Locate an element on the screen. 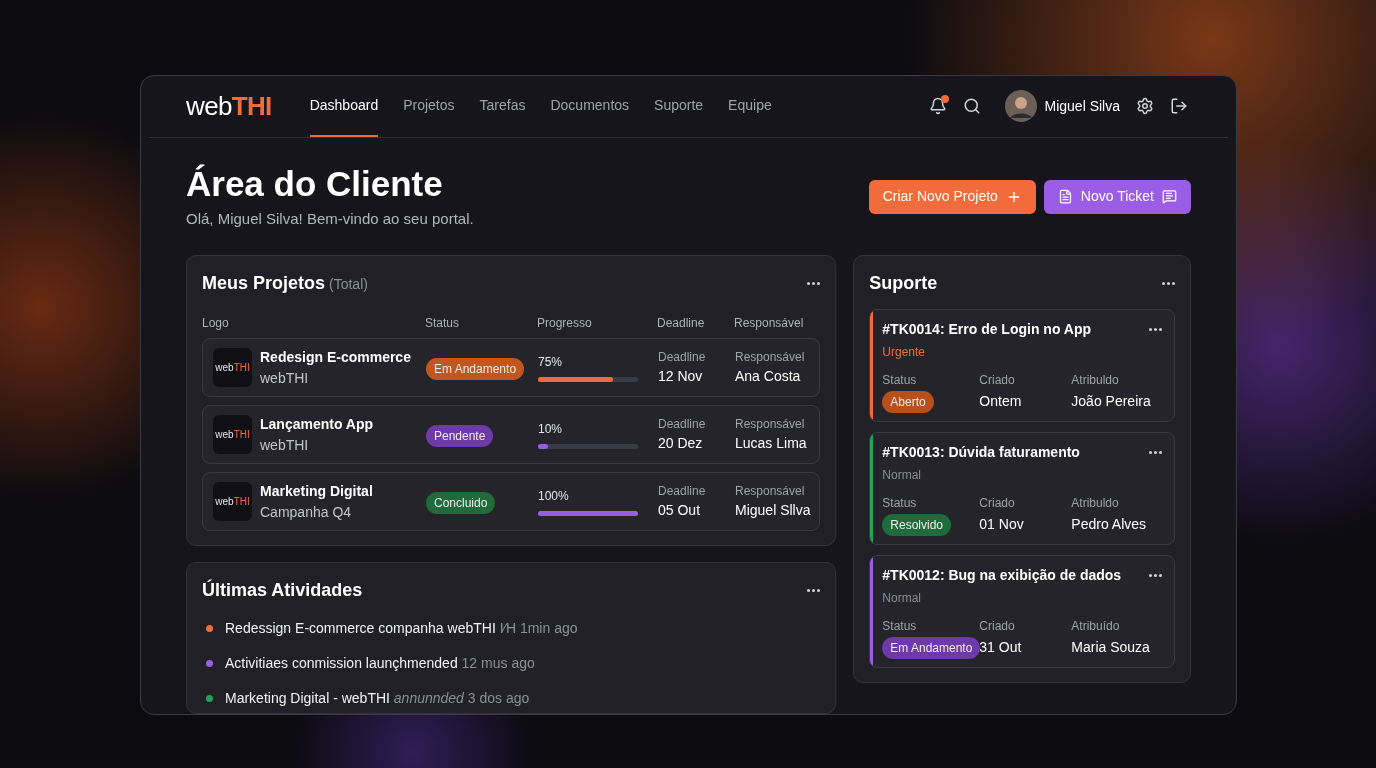 Image resolution: width=1376 pixels, height=768 pixels. chat-icon is located at coordinates (1169, 196).